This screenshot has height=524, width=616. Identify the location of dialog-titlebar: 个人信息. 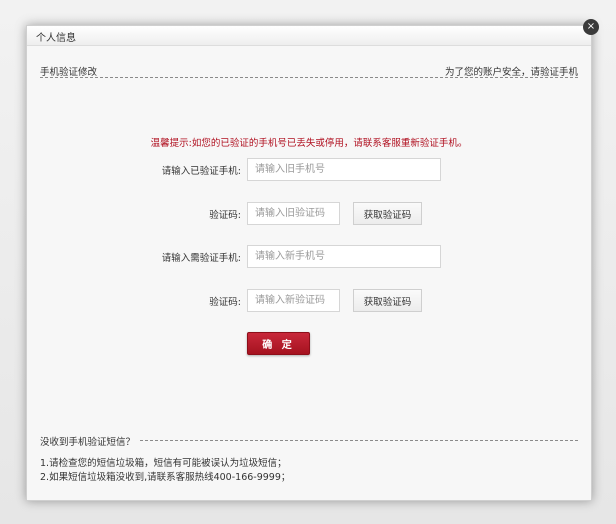
(309, 36).